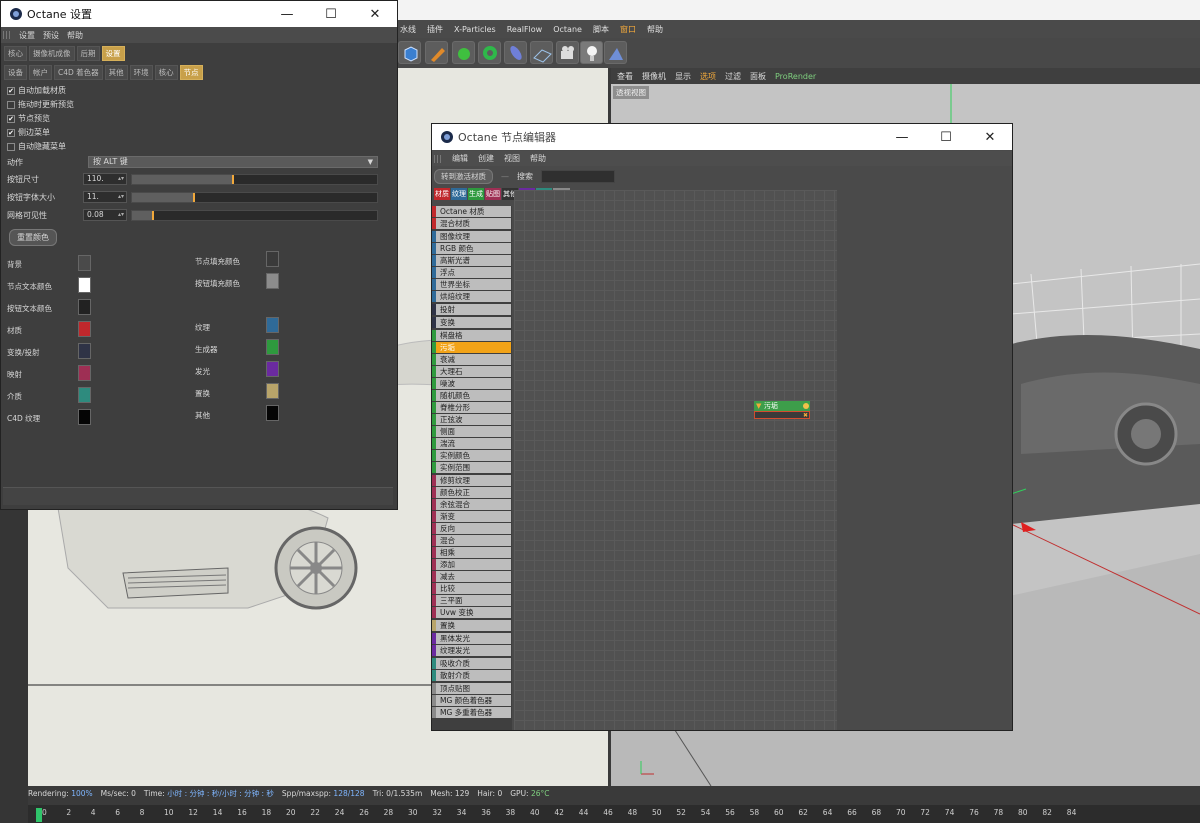 Image resolution: width=1200 pixels, height=823 pixels. Describe the element at coordinates (471, 552) in the screenshot. I see `node-list-item: 相乘` at that location.